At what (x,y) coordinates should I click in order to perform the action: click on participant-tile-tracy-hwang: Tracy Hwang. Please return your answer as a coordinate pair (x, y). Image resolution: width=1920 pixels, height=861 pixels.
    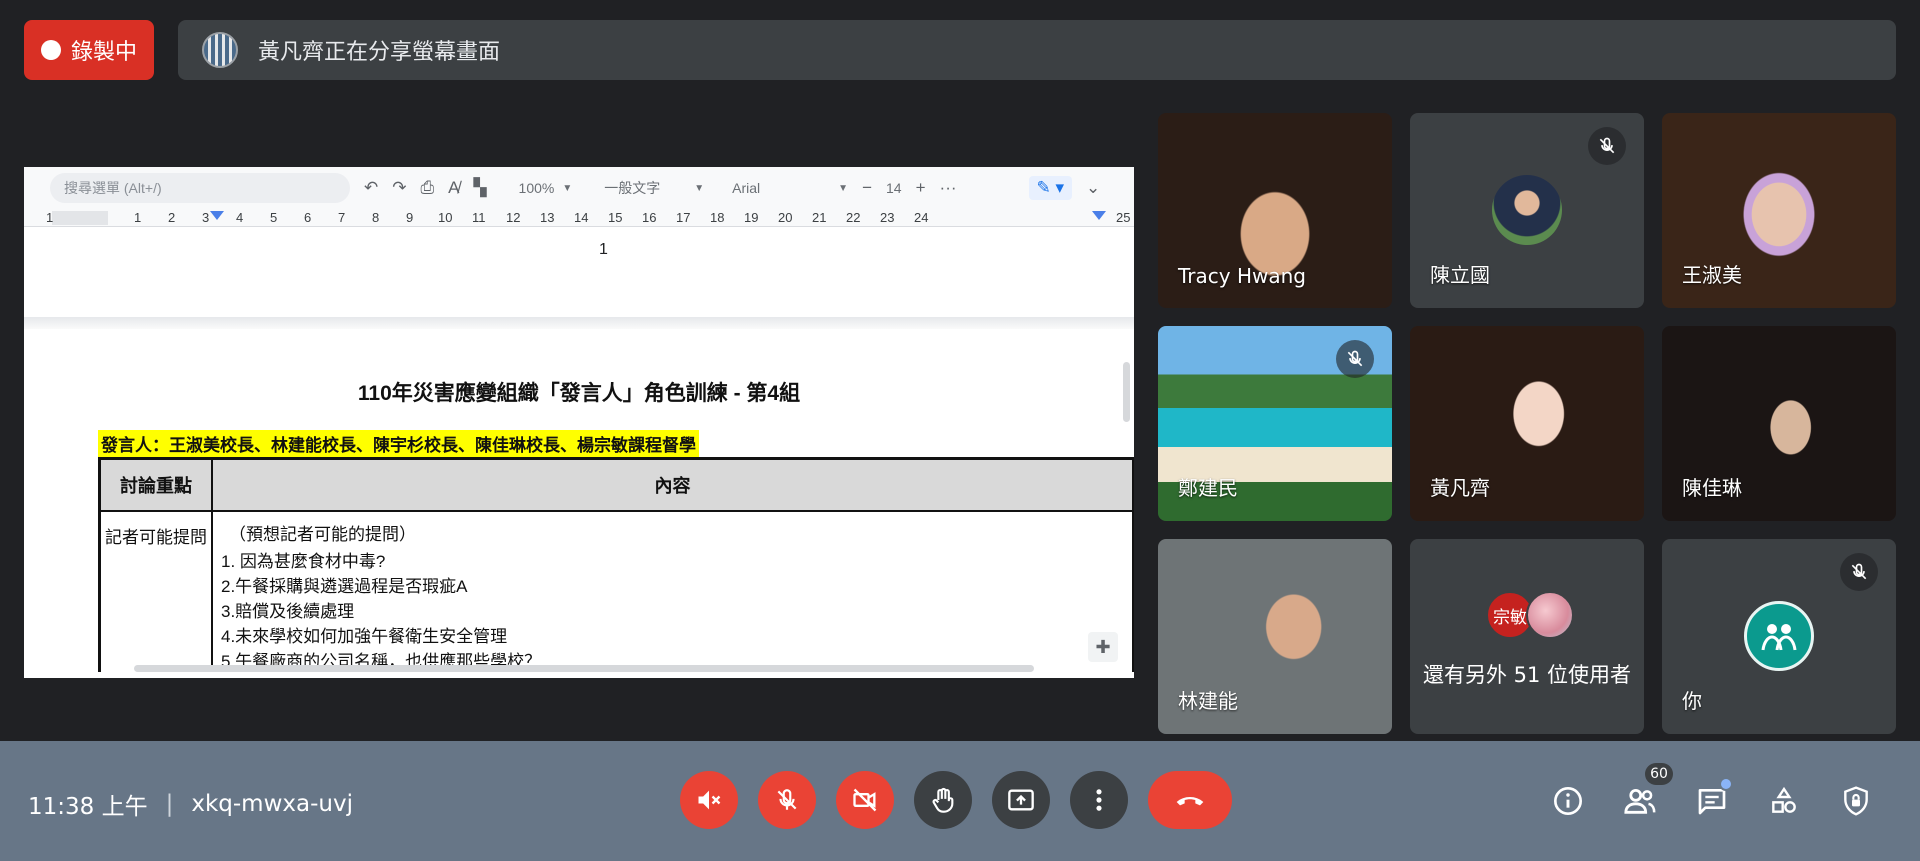
    Looking at the image, I should click on (1275, 210).